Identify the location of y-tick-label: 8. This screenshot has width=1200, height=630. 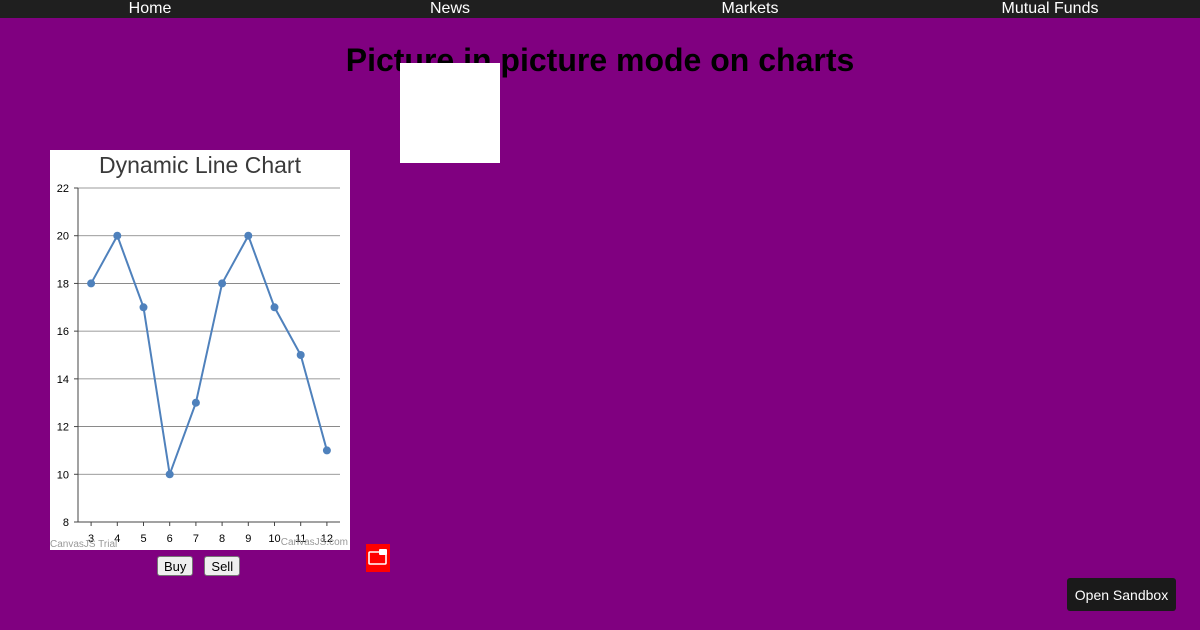
(66, 523).